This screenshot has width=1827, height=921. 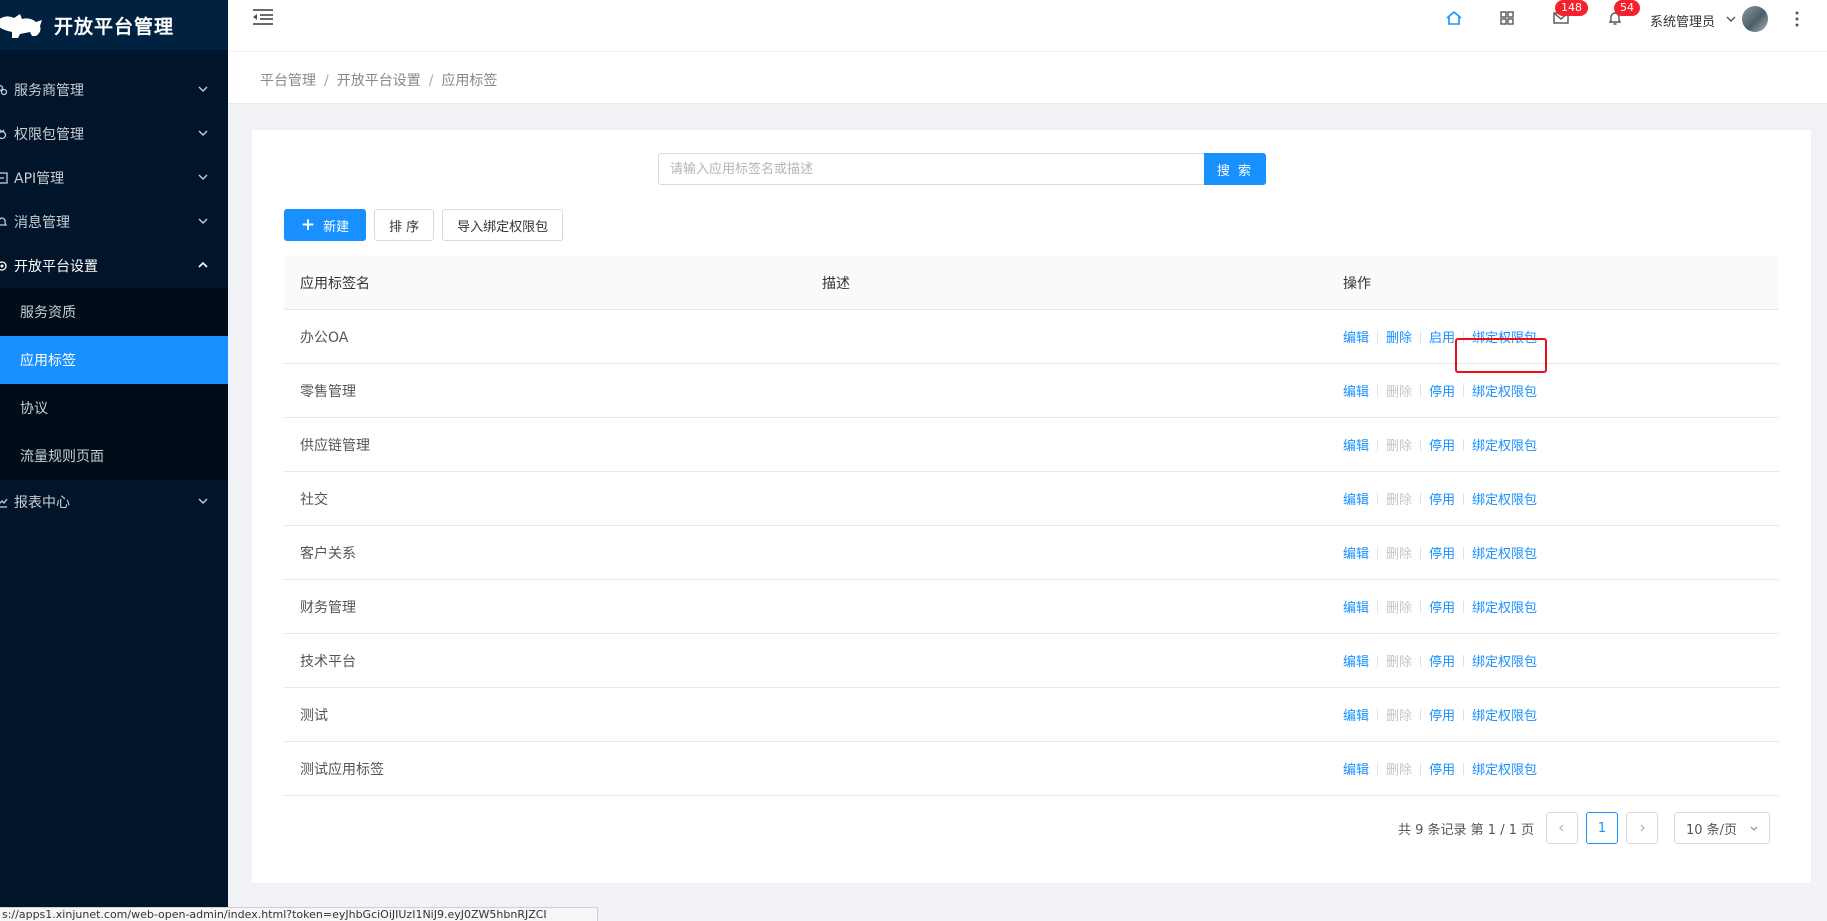 I want to click on menu-item-report-center: 报表中心, so click(x=114, y=502).